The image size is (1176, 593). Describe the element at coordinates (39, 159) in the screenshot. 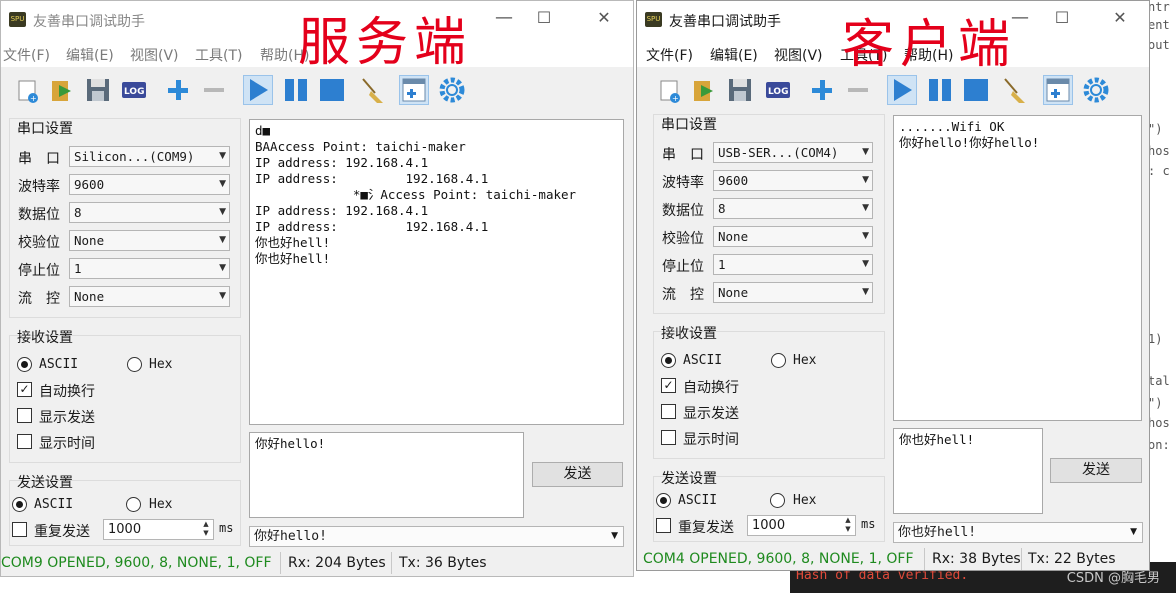

I see `port-label: 串 口` at that location.